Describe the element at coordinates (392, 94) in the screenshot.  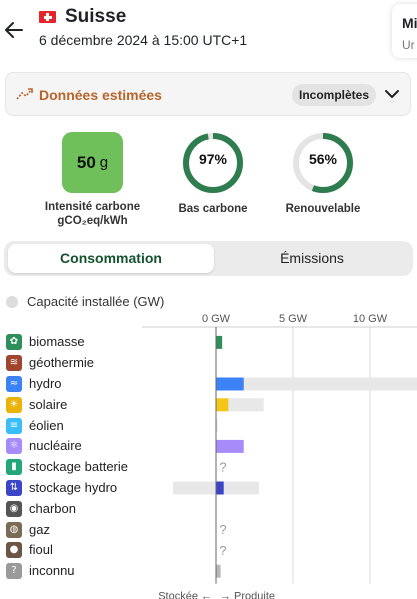
I see `chevron-down-icon` at that location.